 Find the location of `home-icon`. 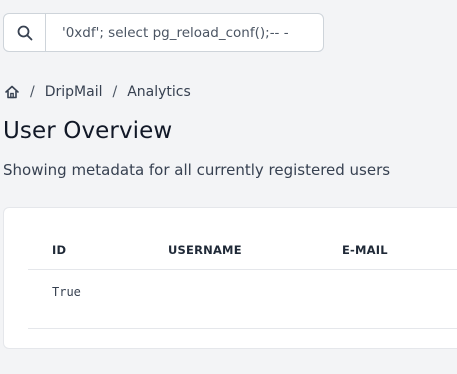

home-icon is located at coordinates (12, 92).